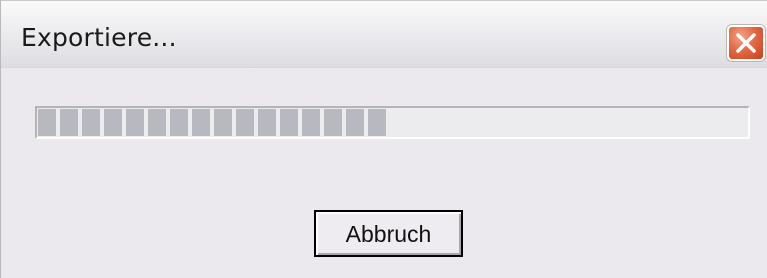 The width and height of the screenshot is (767, 278). I want to click on progress-fill, so click(212, 122).